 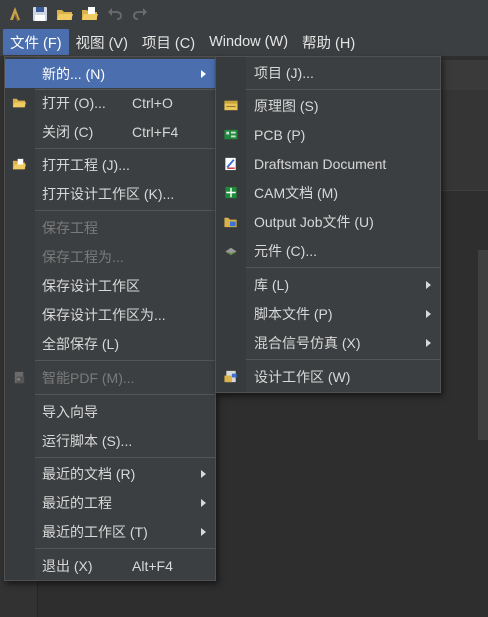 I want to click on new-item-design-workspace: 设计工作区 (W), so click(x=328, y=376).